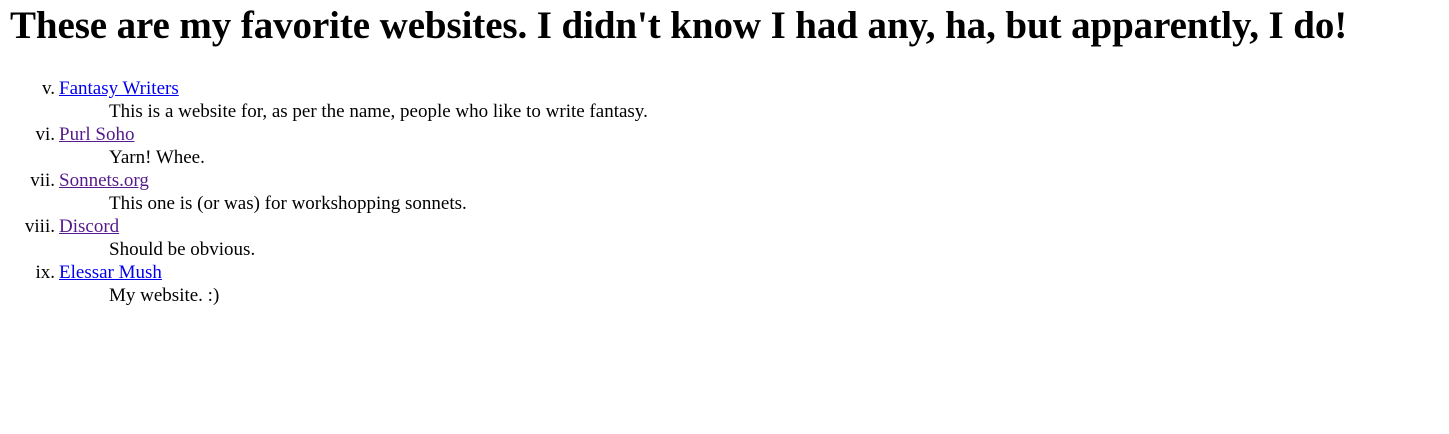 This screenshot has height=434, width=1449. Describe the element at coordinates (110, 272) in the screenshot. I see `link-elessar-mush: Elessar Mush` at that location.